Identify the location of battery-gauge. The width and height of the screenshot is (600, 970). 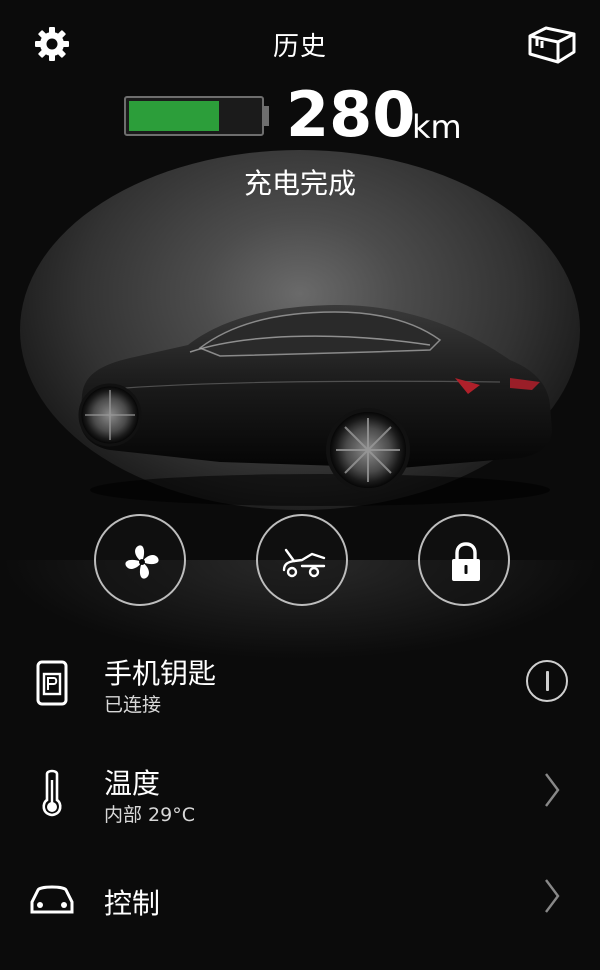
(194, 116).